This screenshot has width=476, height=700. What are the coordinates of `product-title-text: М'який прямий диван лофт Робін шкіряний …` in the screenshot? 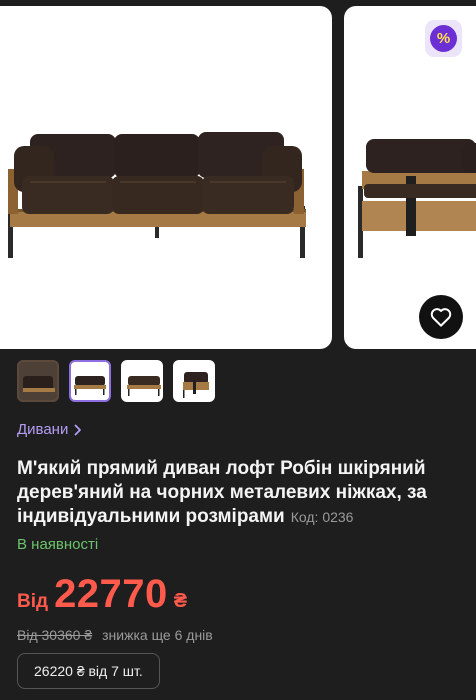 It's located at (222, 492).